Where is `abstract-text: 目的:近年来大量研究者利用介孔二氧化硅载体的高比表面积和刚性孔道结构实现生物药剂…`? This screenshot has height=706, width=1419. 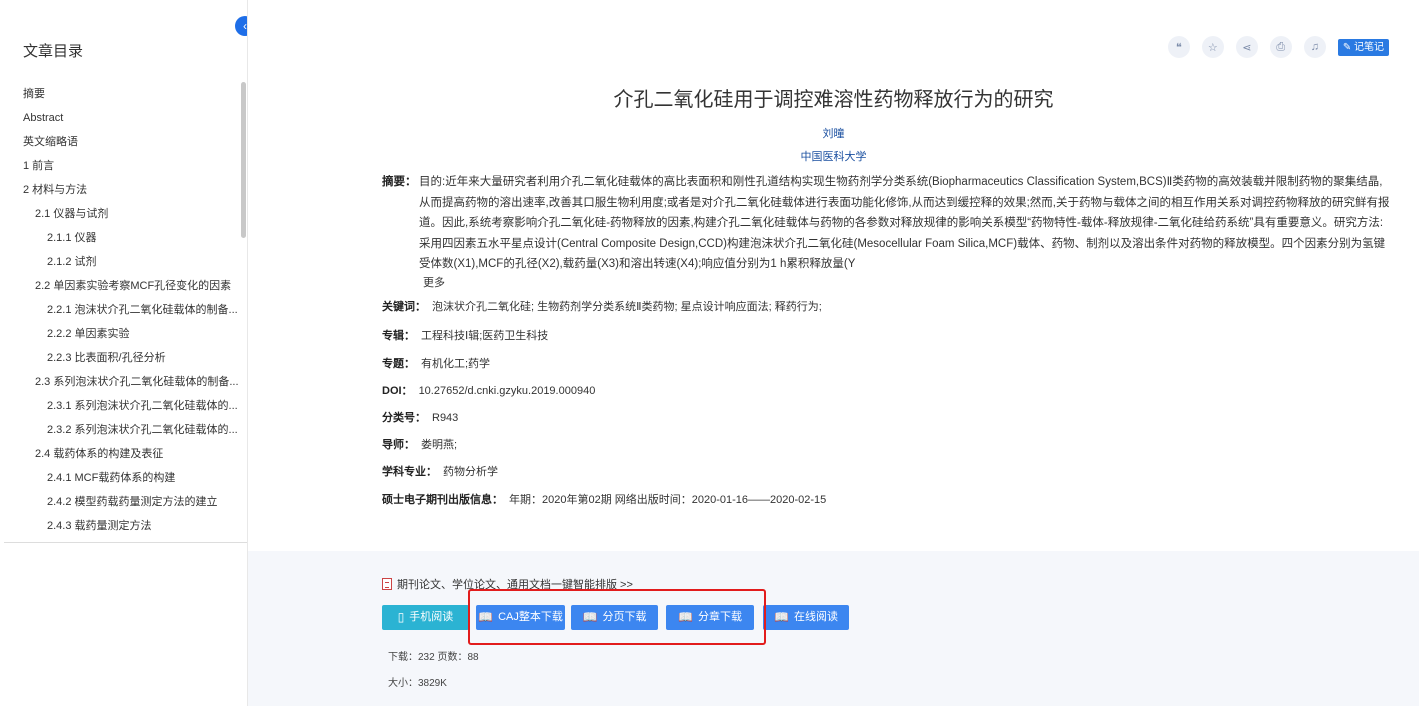 abstract-text: 目的:近年来大量研究者利用介孔二氧化硅载体的高比表面积和刚性孔道结构实现生物药剂… is located at coordinates (904, 223).